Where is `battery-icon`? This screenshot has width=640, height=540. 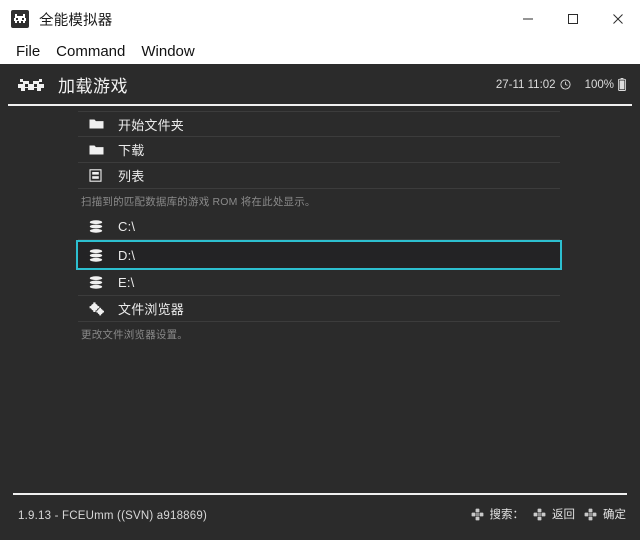 battery-icon is located at coordinates (622, 84).